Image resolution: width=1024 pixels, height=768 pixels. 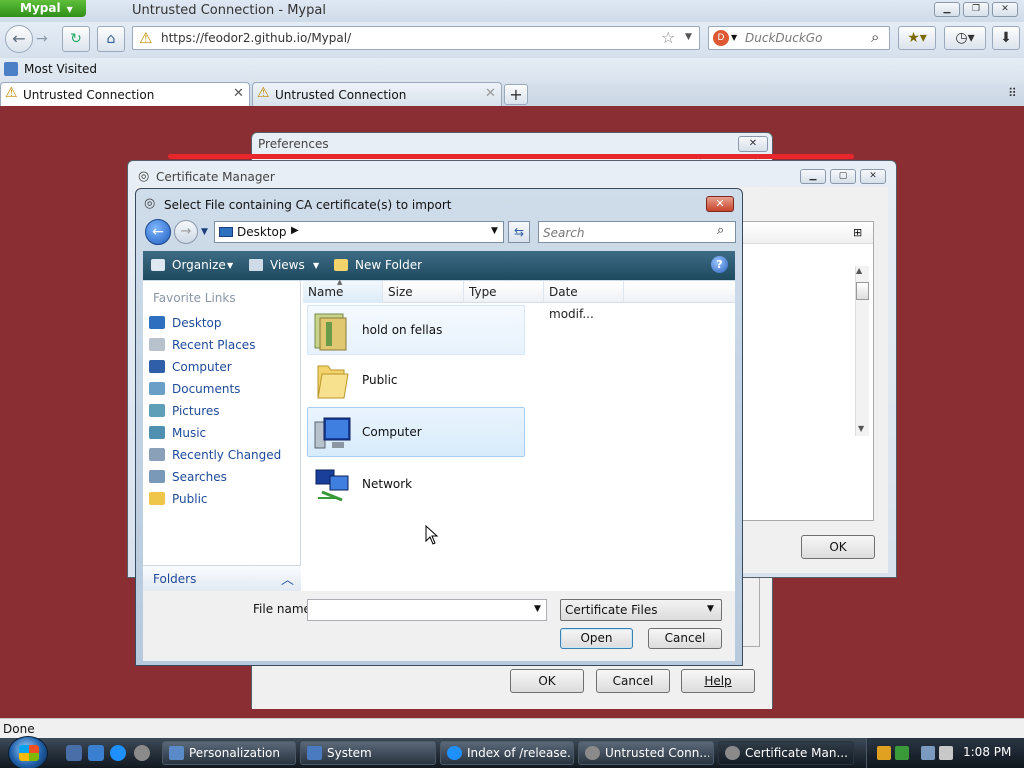 I want to click on cancel-button: Cancel, so click(x=685, y=638).